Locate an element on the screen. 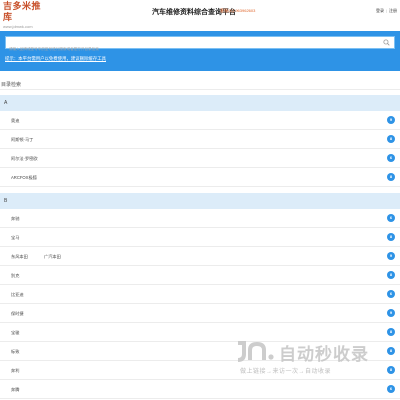  watermark-logo-icon is located at coordinates (255, 351).